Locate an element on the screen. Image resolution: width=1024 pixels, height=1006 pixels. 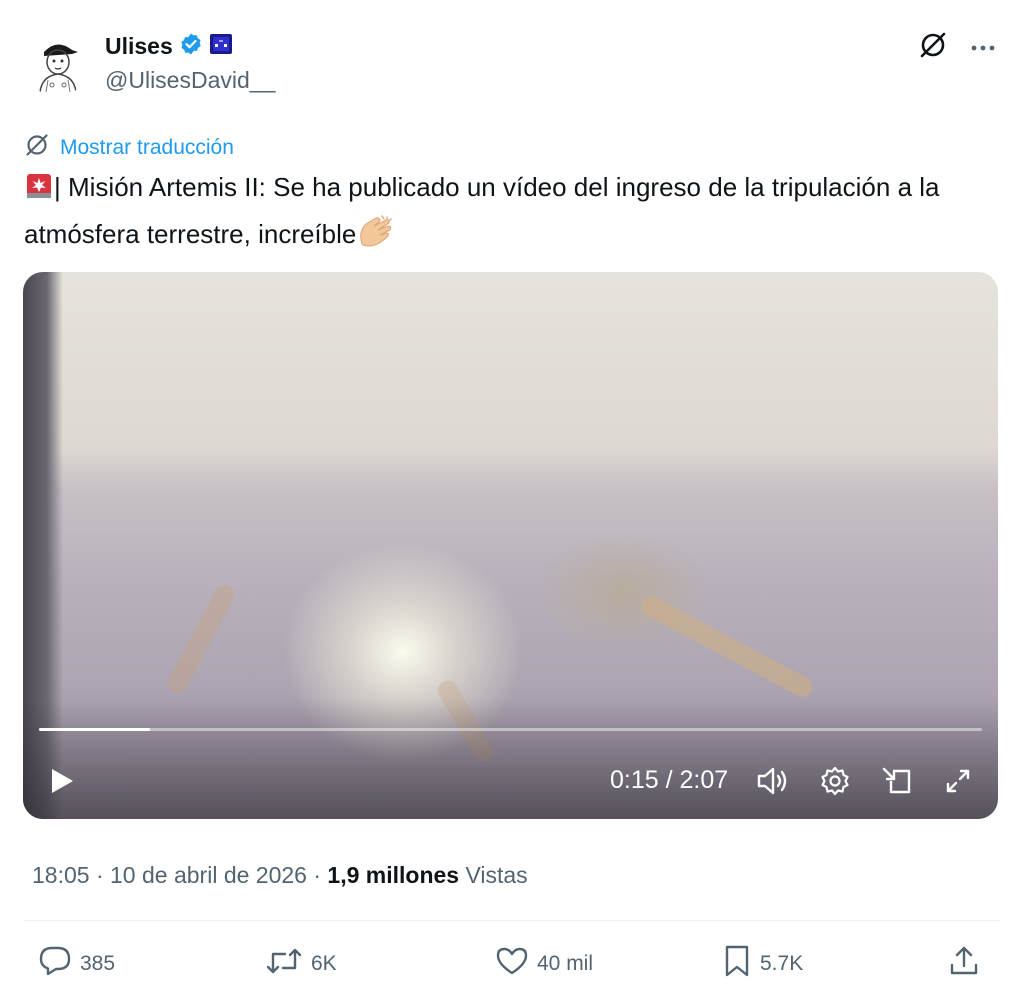
avatar-illustration is located at coordinates (57, 63).